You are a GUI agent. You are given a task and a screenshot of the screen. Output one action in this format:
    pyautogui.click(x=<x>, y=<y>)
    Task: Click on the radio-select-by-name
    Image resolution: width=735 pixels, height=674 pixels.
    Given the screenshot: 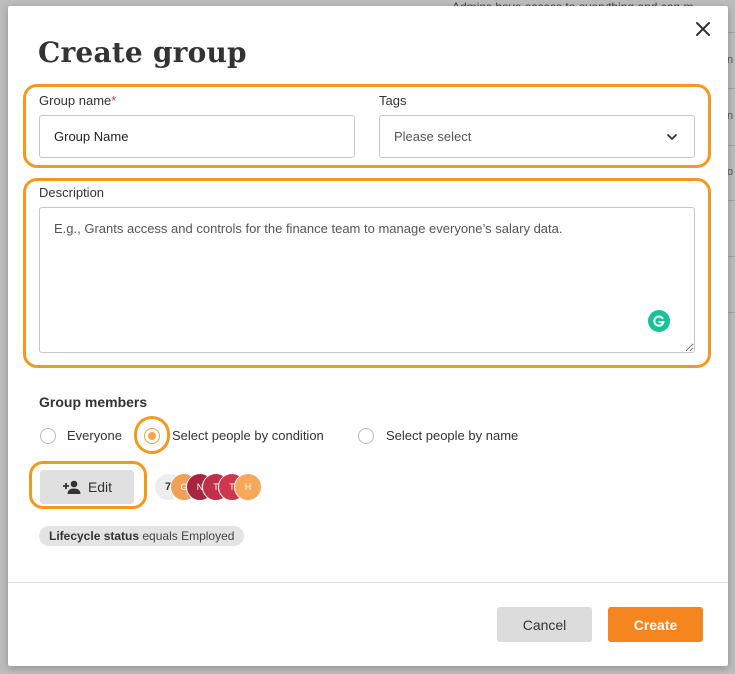 What is the action you would take?
    pyautogui.click(x=366, y=436)
    